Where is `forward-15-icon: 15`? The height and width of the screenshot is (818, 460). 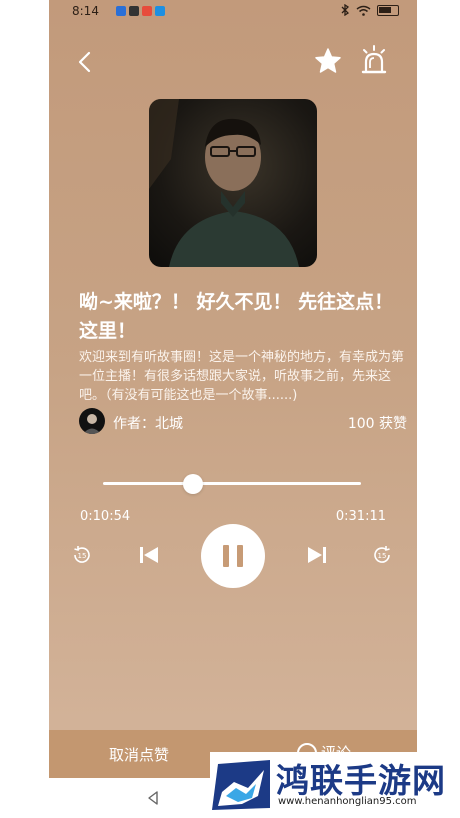
forward-15-icon: 15 is located at coordinates (382, 555).